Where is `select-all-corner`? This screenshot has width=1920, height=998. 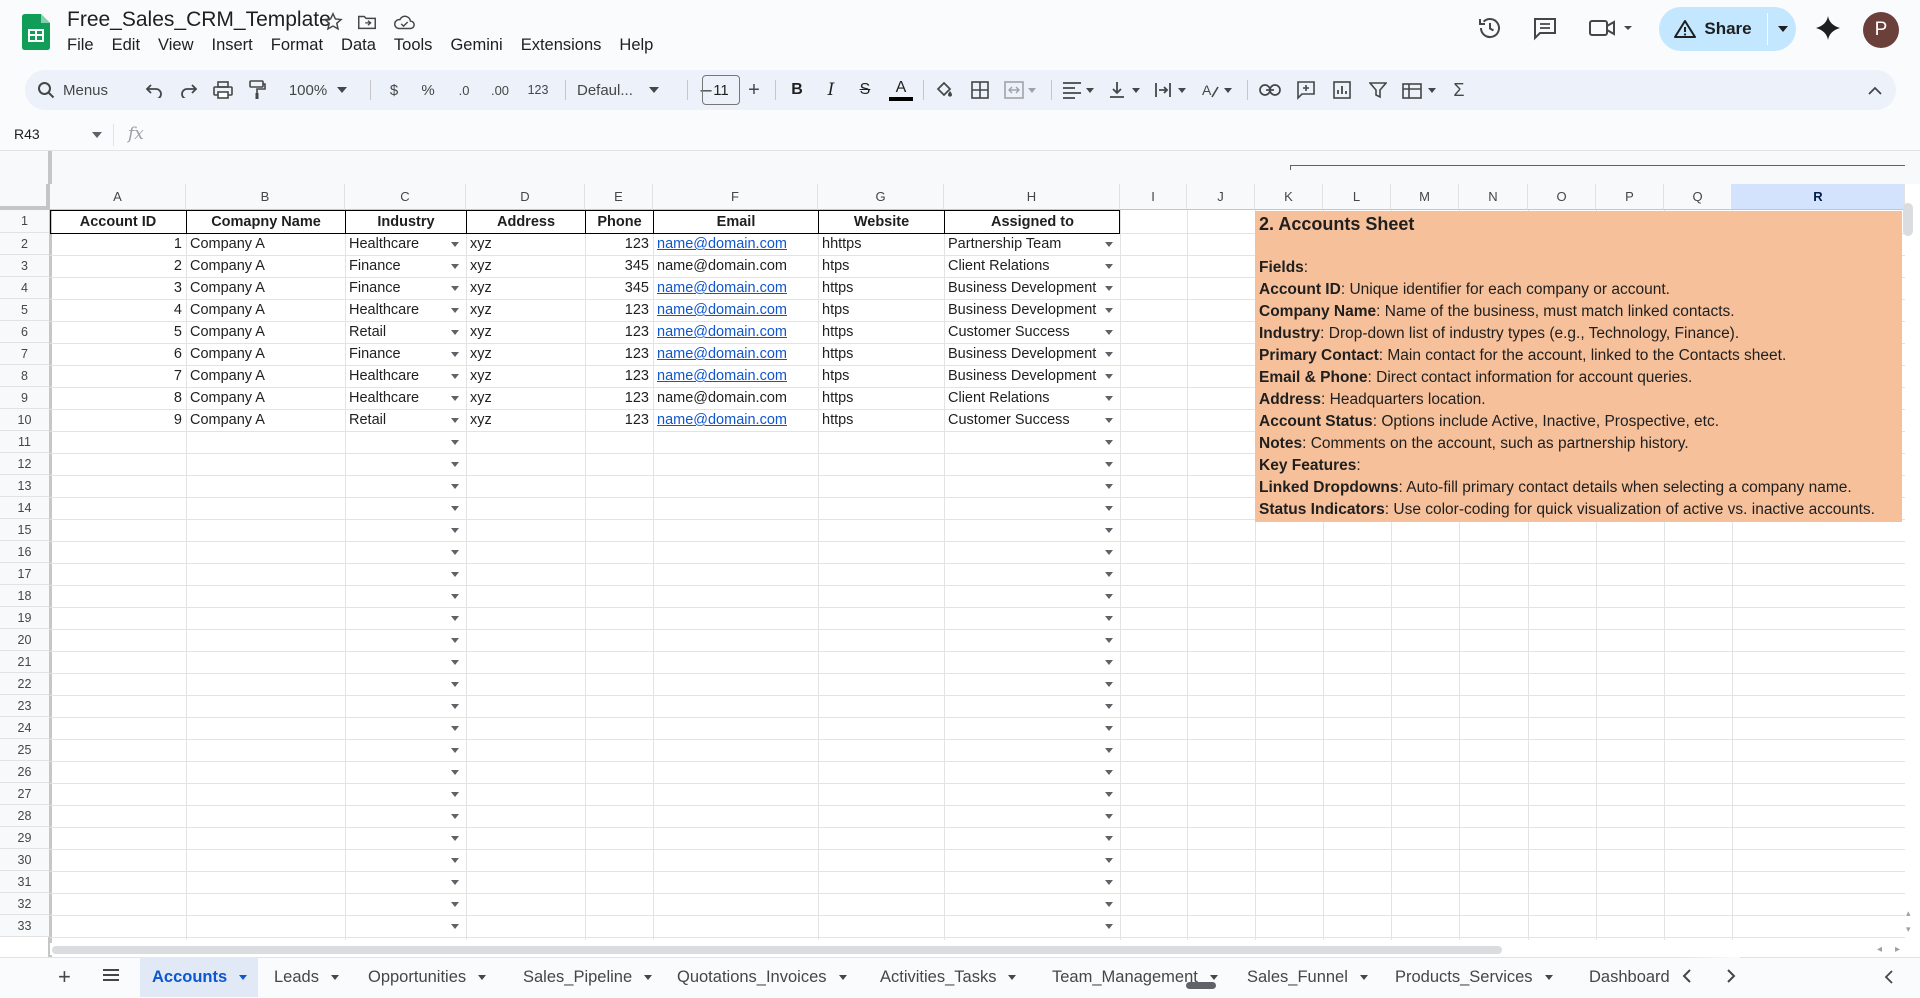 select-all-corner is located at coordinates (25, 197).